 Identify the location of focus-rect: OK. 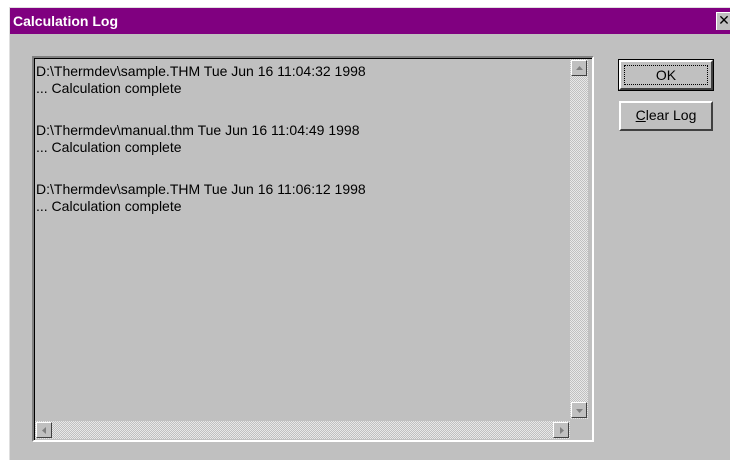
(666, 75).